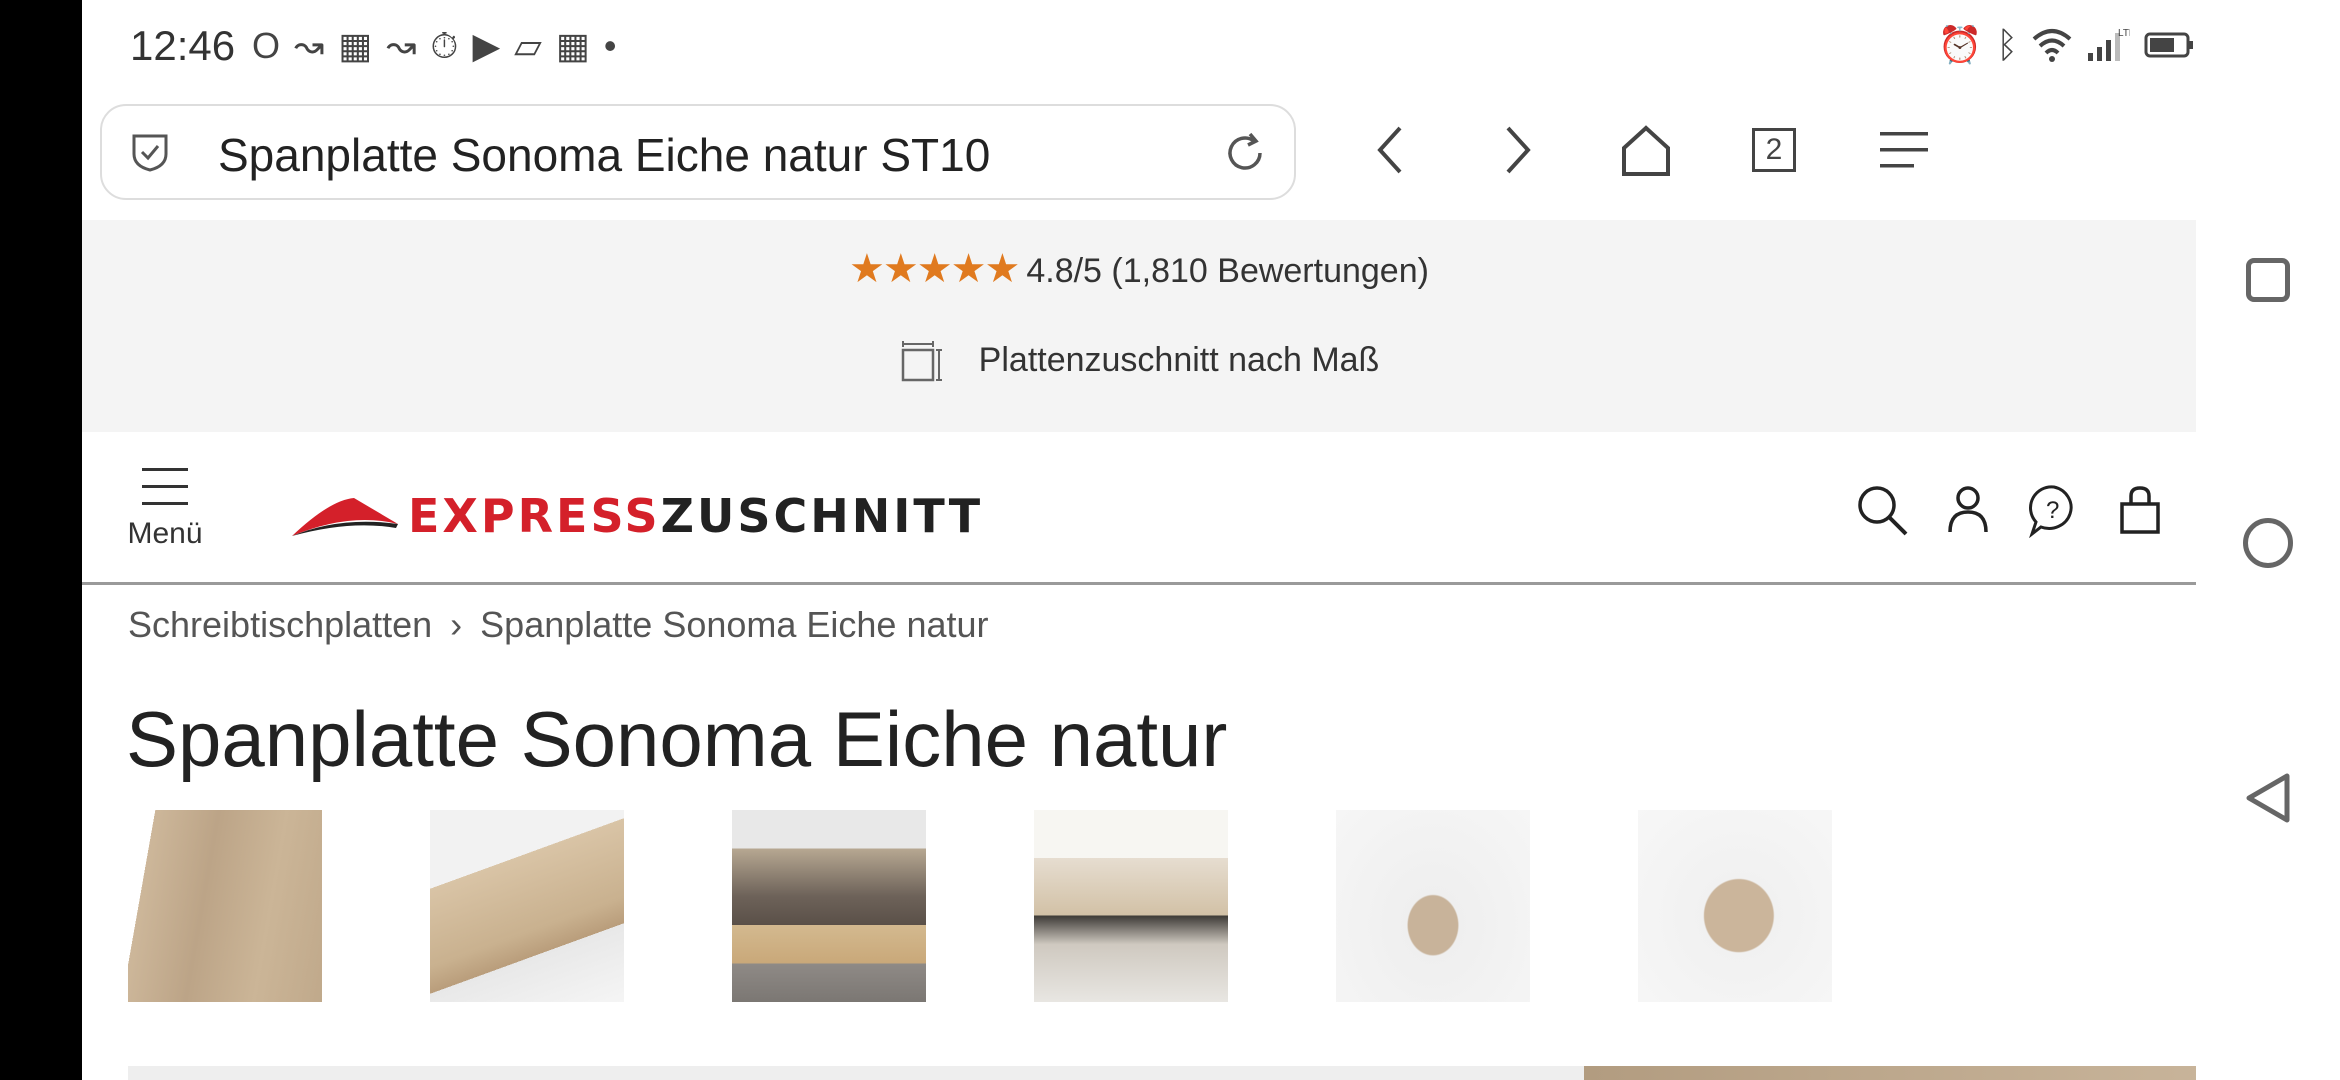  What do you see at coordinates (2268, 280) in the screenshot?
I see `recents-button` at bounding box center [2268, 280].